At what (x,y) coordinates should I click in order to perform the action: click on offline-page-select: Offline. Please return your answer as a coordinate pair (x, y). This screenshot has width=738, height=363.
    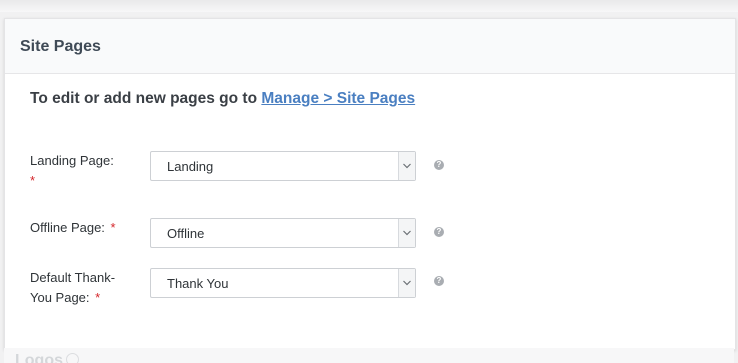
    Looking at the image, I should click on (283, 233).